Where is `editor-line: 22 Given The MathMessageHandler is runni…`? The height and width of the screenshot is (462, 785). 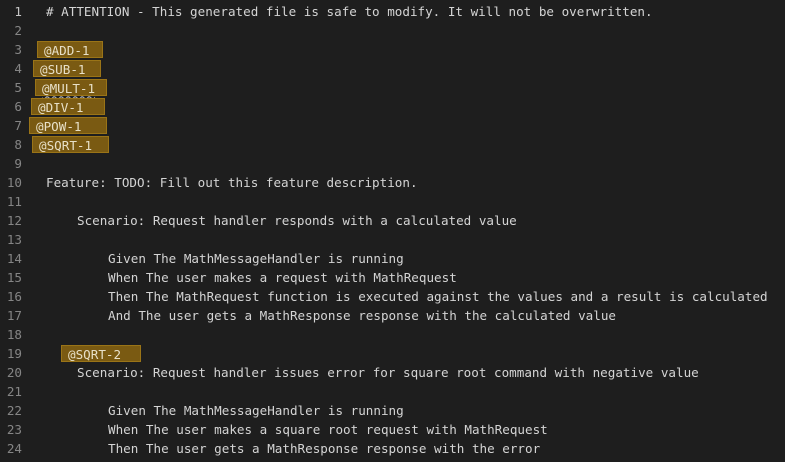 editor-line: 22 Given The MathMessageHandler is runni… is located at coordinates (392, 410).